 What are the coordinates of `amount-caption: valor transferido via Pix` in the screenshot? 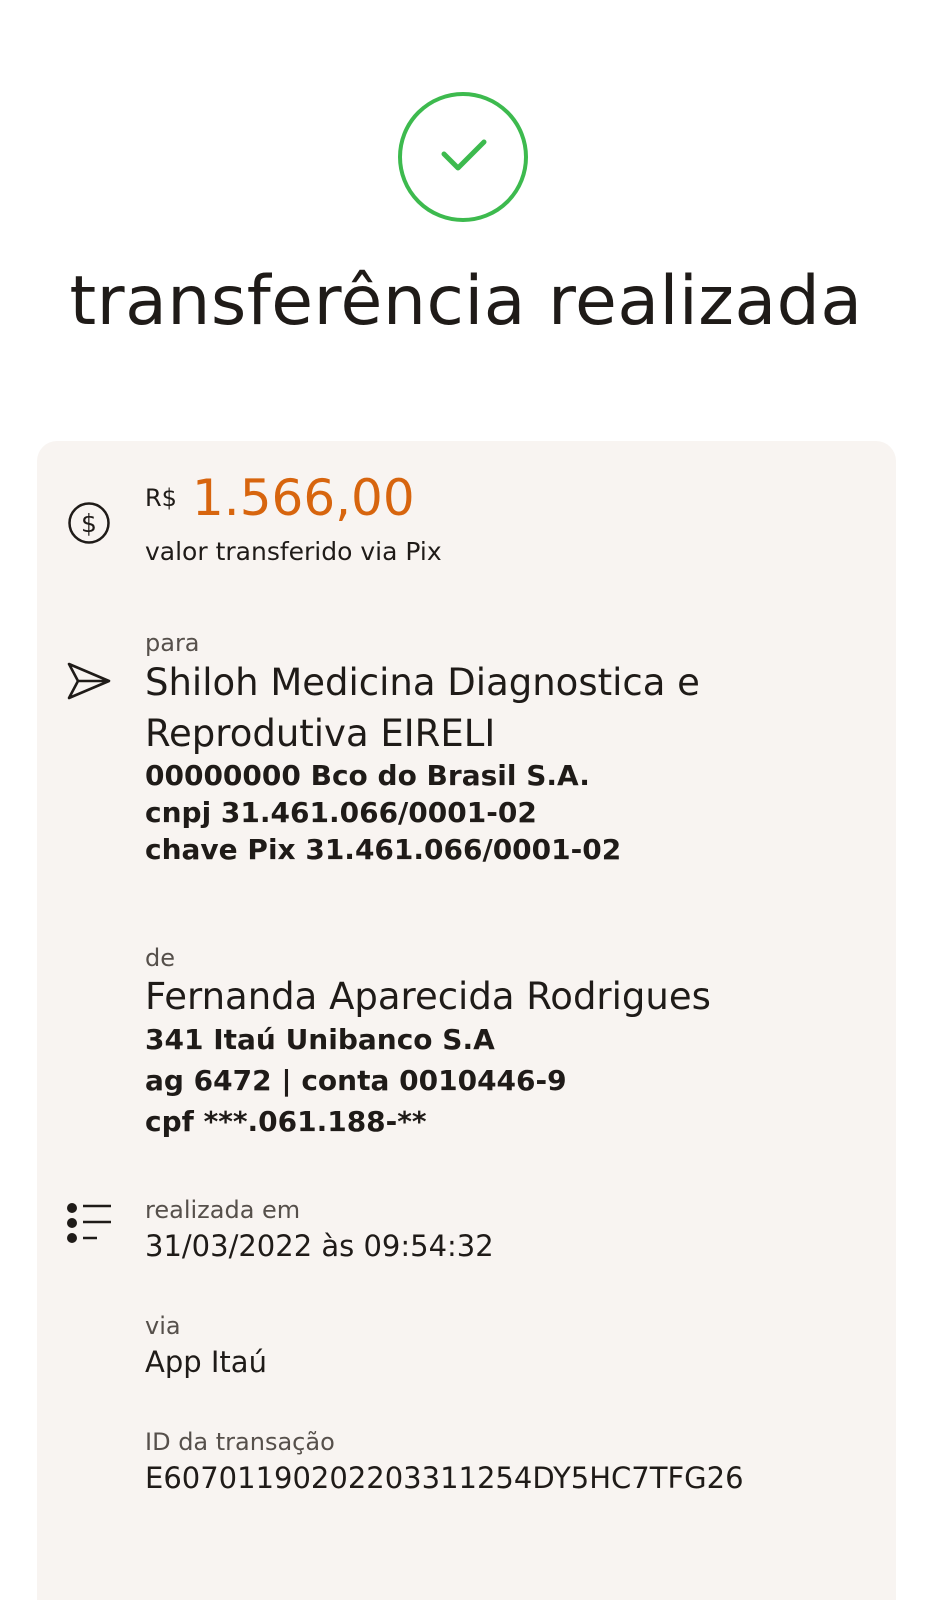 It's located at (293, 551).